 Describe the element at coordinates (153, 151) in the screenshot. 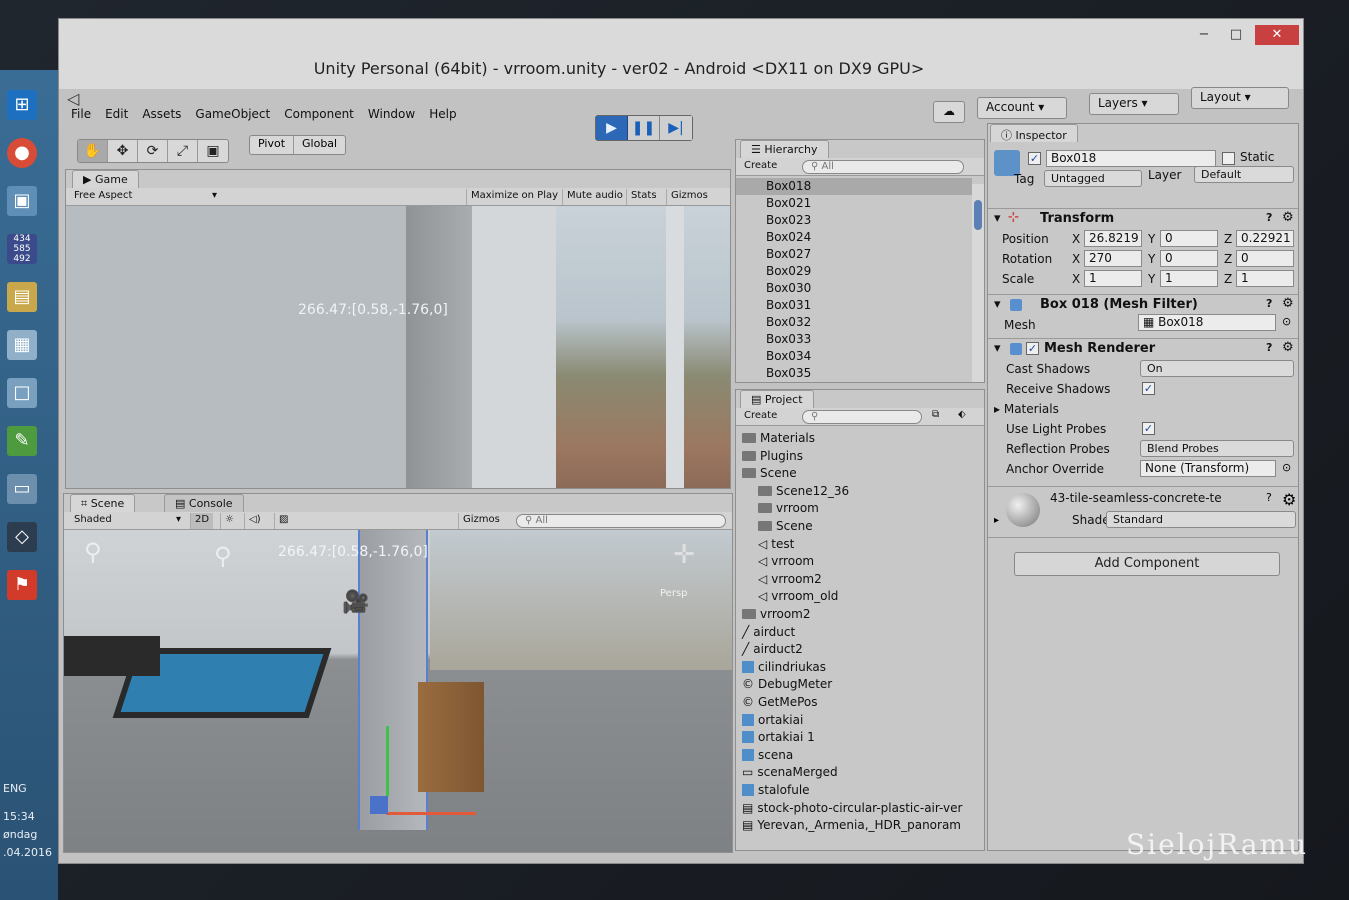

I see `rotate-tool-icon: ⟳` at that location.